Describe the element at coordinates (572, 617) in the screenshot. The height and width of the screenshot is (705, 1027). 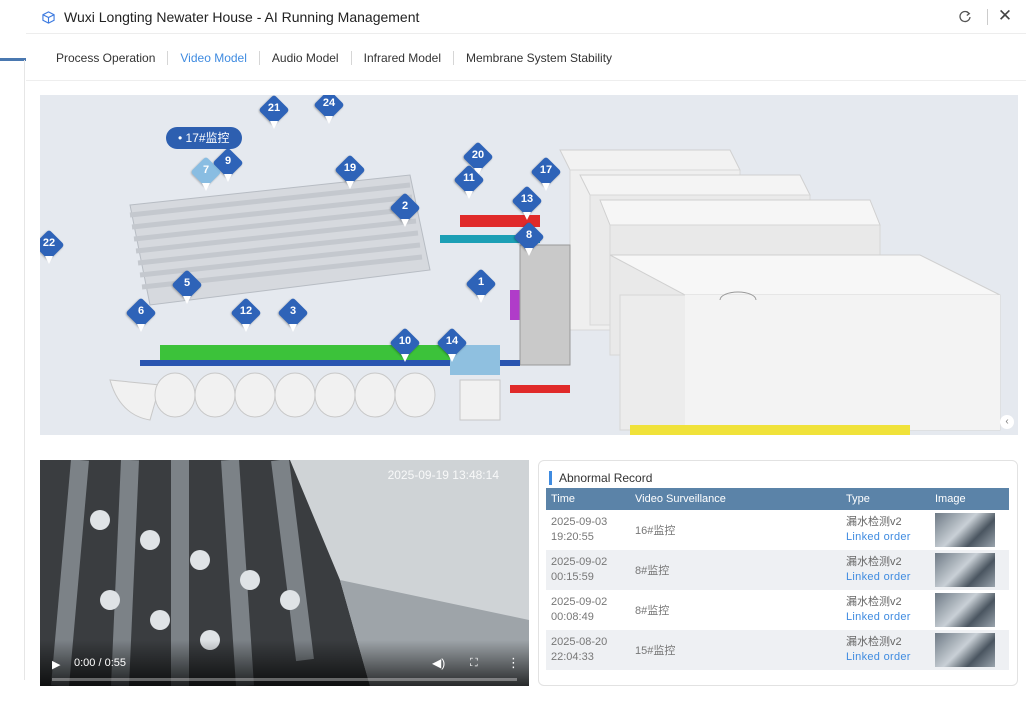
I see `row-clock: 00:08:49` at that location.